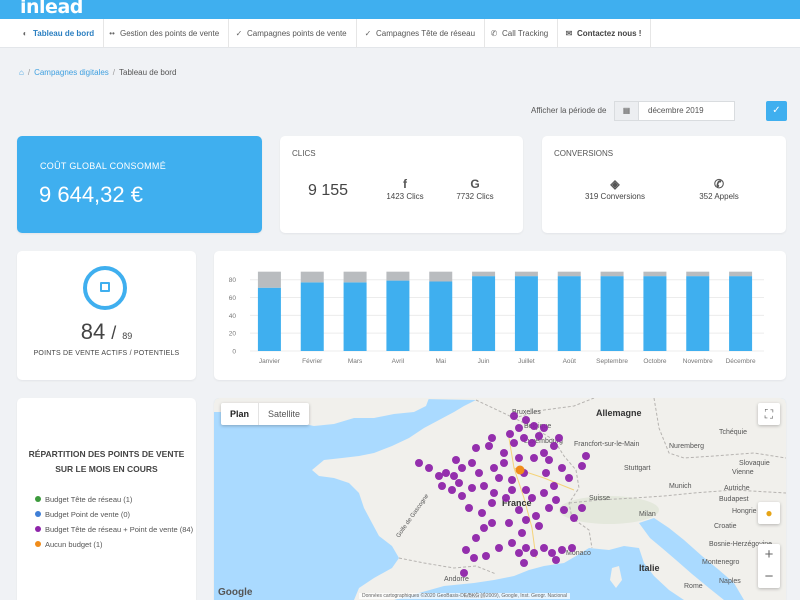 This screenshot has height=600, width=800. I want to click on nav-campagnes-points-de-vente: ✓ Campagnes points de vente, so click(291, 33).